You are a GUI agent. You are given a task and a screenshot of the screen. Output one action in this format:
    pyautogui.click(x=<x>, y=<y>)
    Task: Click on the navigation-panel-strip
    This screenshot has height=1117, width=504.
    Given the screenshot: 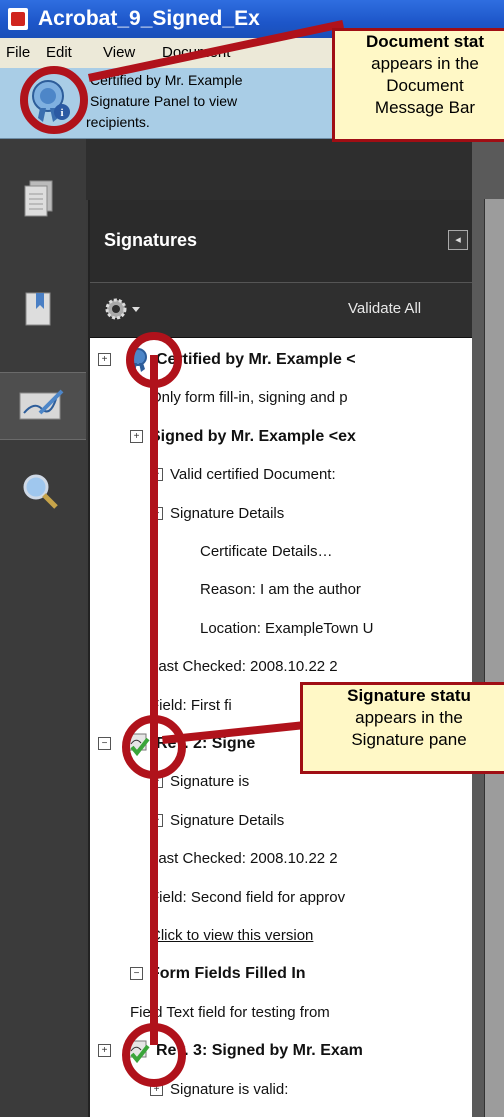 What is the action you would take?
    pyautogui.click(x=43, y=628)
    